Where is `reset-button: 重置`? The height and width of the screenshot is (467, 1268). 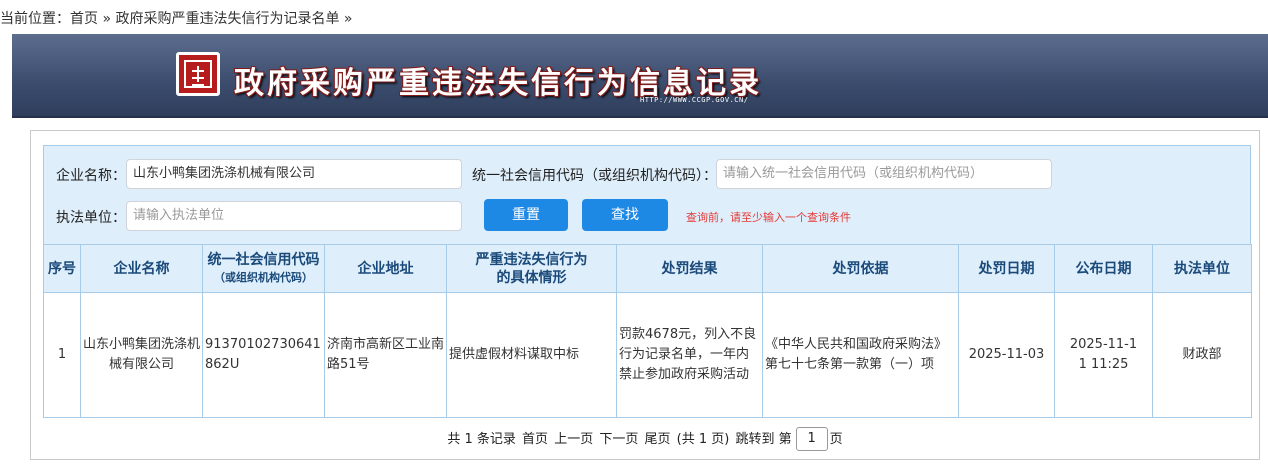
reset-button: 重置 is located at coordinates (526, 215).